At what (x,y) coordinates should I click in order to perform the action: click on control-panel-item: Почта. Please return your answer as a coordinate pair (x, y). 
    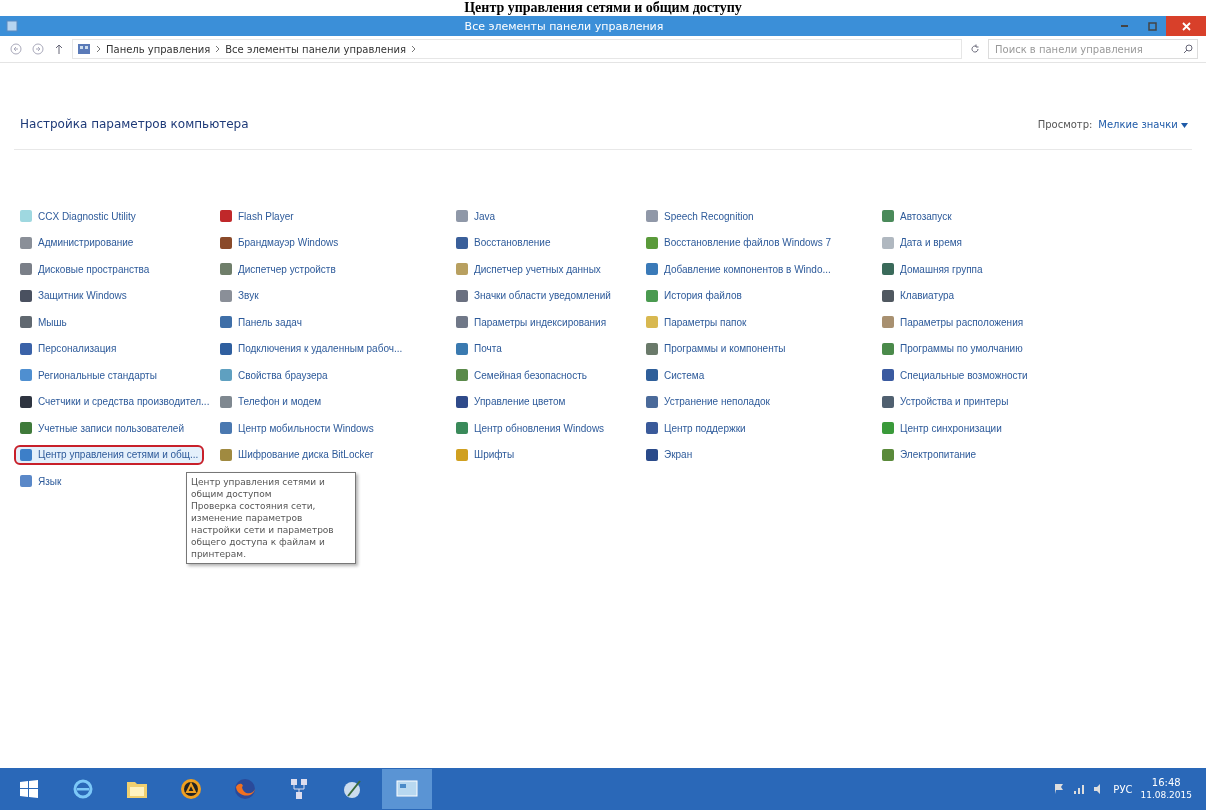
    Looking at the image, I should click on (479, 348).